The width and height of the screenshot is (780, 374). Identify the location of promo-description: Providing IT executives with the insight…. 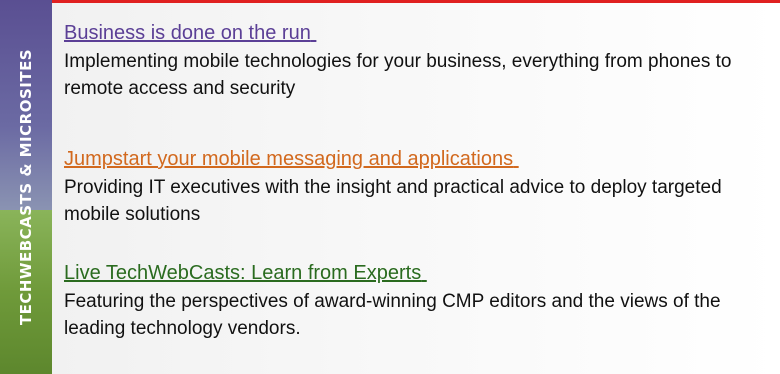
(393, 201).